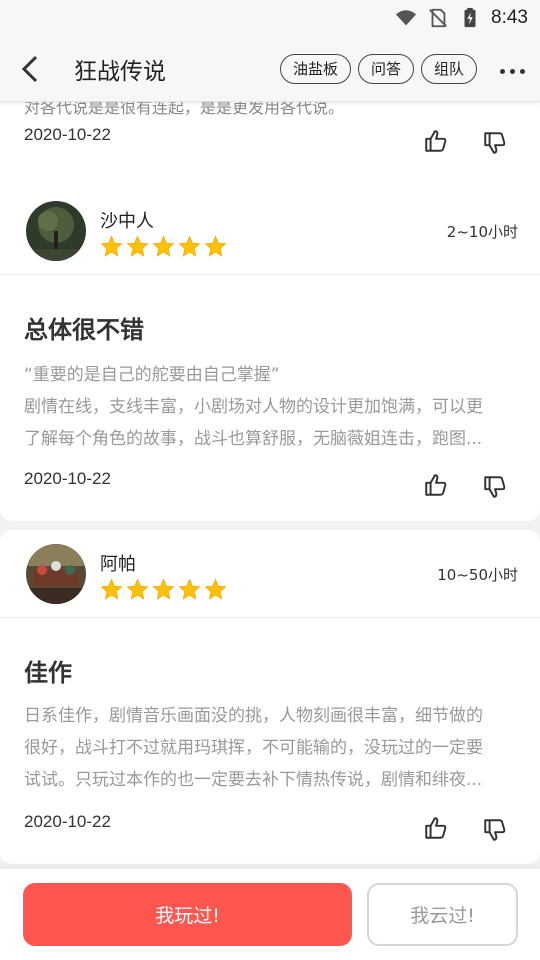 The width and height of the screenshot is (540, 960). What do you see at coordinates (270, 231) in the screenshot?
I see `reviewer-row: 沙中人 2~10小时` at bounding box center [270, 231].